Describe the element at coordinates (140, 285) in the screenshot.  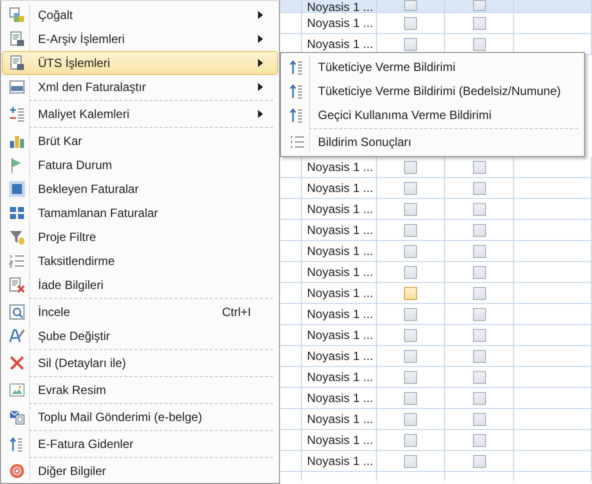
I see `menu-item: İade Bilgileri` at that location.